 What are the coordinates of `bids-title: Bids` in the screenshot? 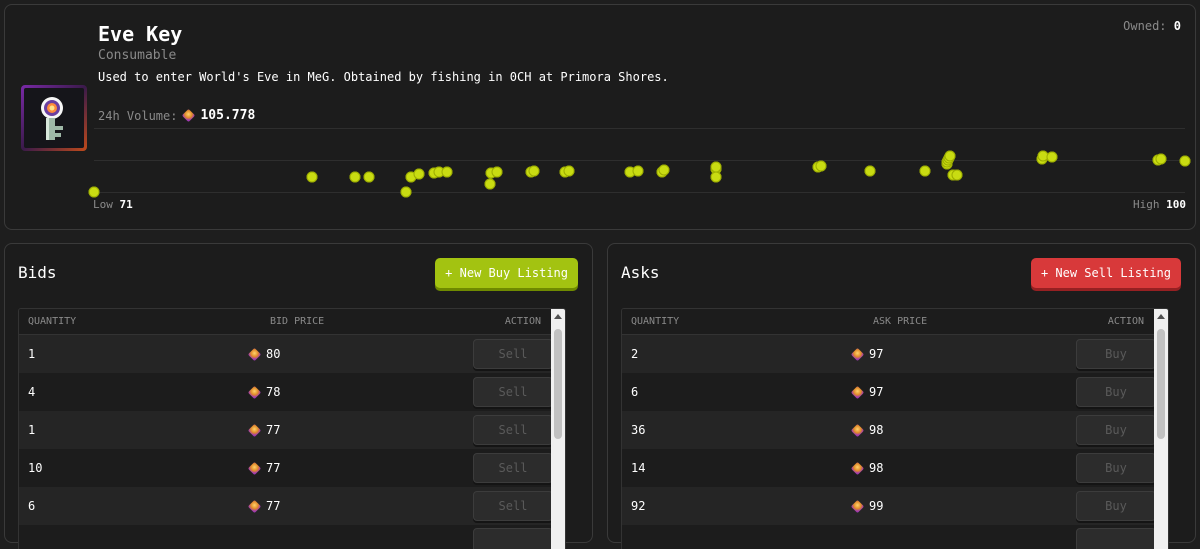 It's located at (37, 272).